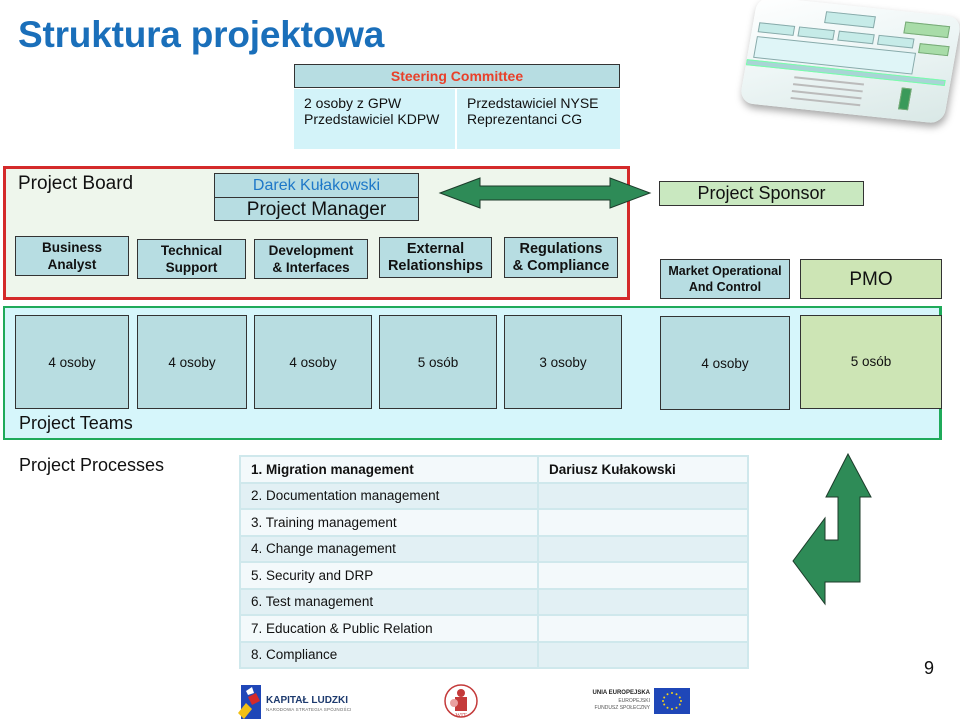 The image size is (960, 723). Describe the element at coordinates (389, 628) in the screenshot. I see `process-cell: 7. Education & Public Relation` at that location.